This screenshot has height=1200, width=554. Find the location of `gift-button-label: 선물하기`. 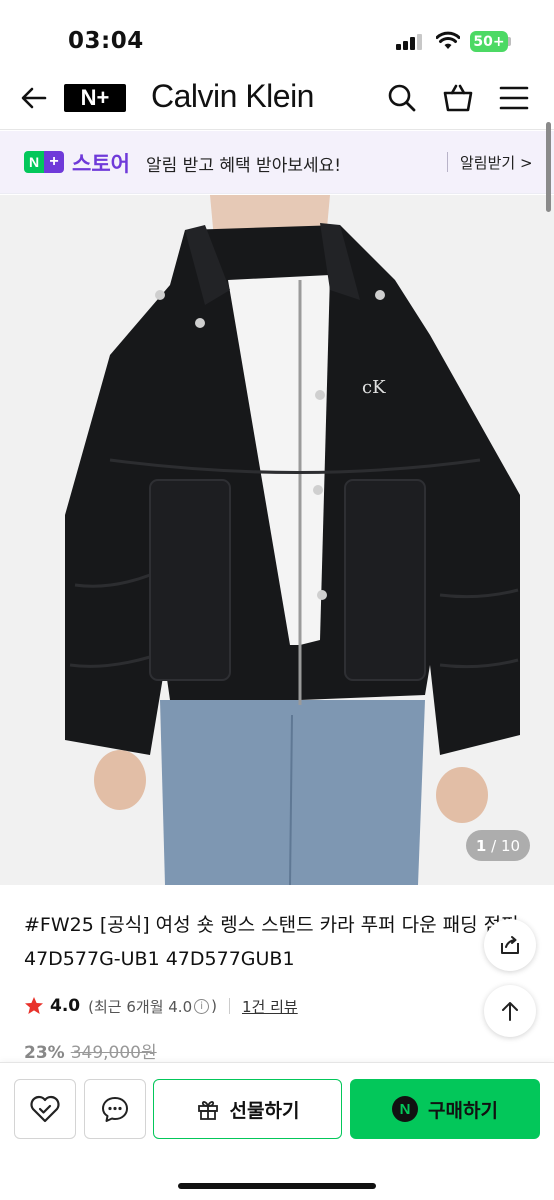

gift-button-label: 선물하기 is located at coordinates (264, 1110).